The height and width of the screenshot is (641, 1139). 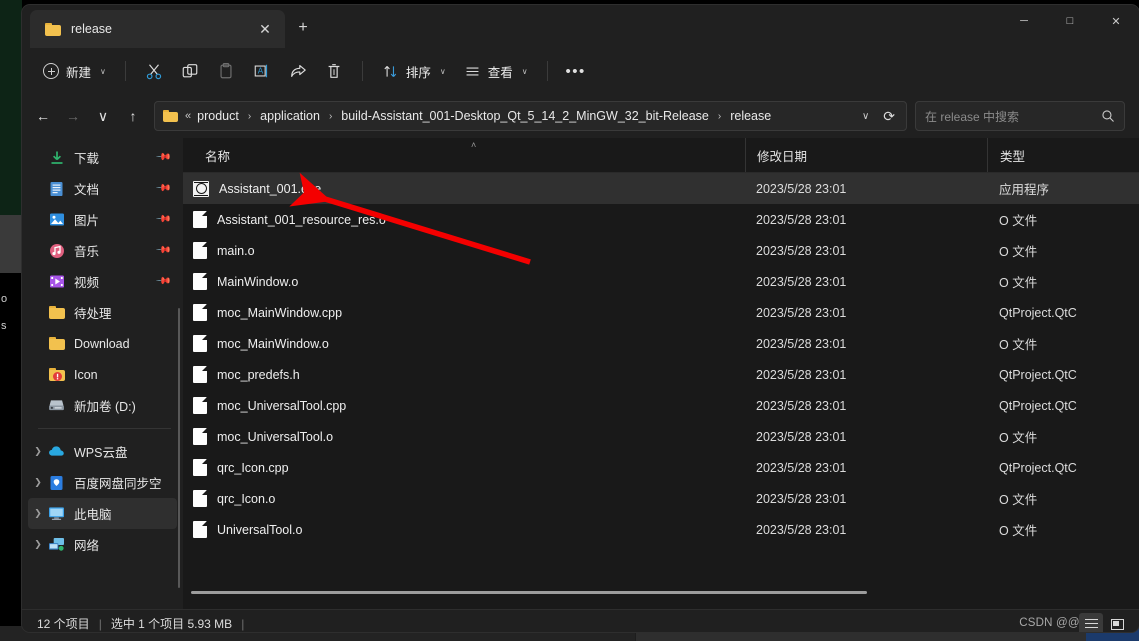 What do you see at coordinates (218, 116) in the screenshot?
I see `breadcrumb-item-product: product` at bounding box center [218, 116].